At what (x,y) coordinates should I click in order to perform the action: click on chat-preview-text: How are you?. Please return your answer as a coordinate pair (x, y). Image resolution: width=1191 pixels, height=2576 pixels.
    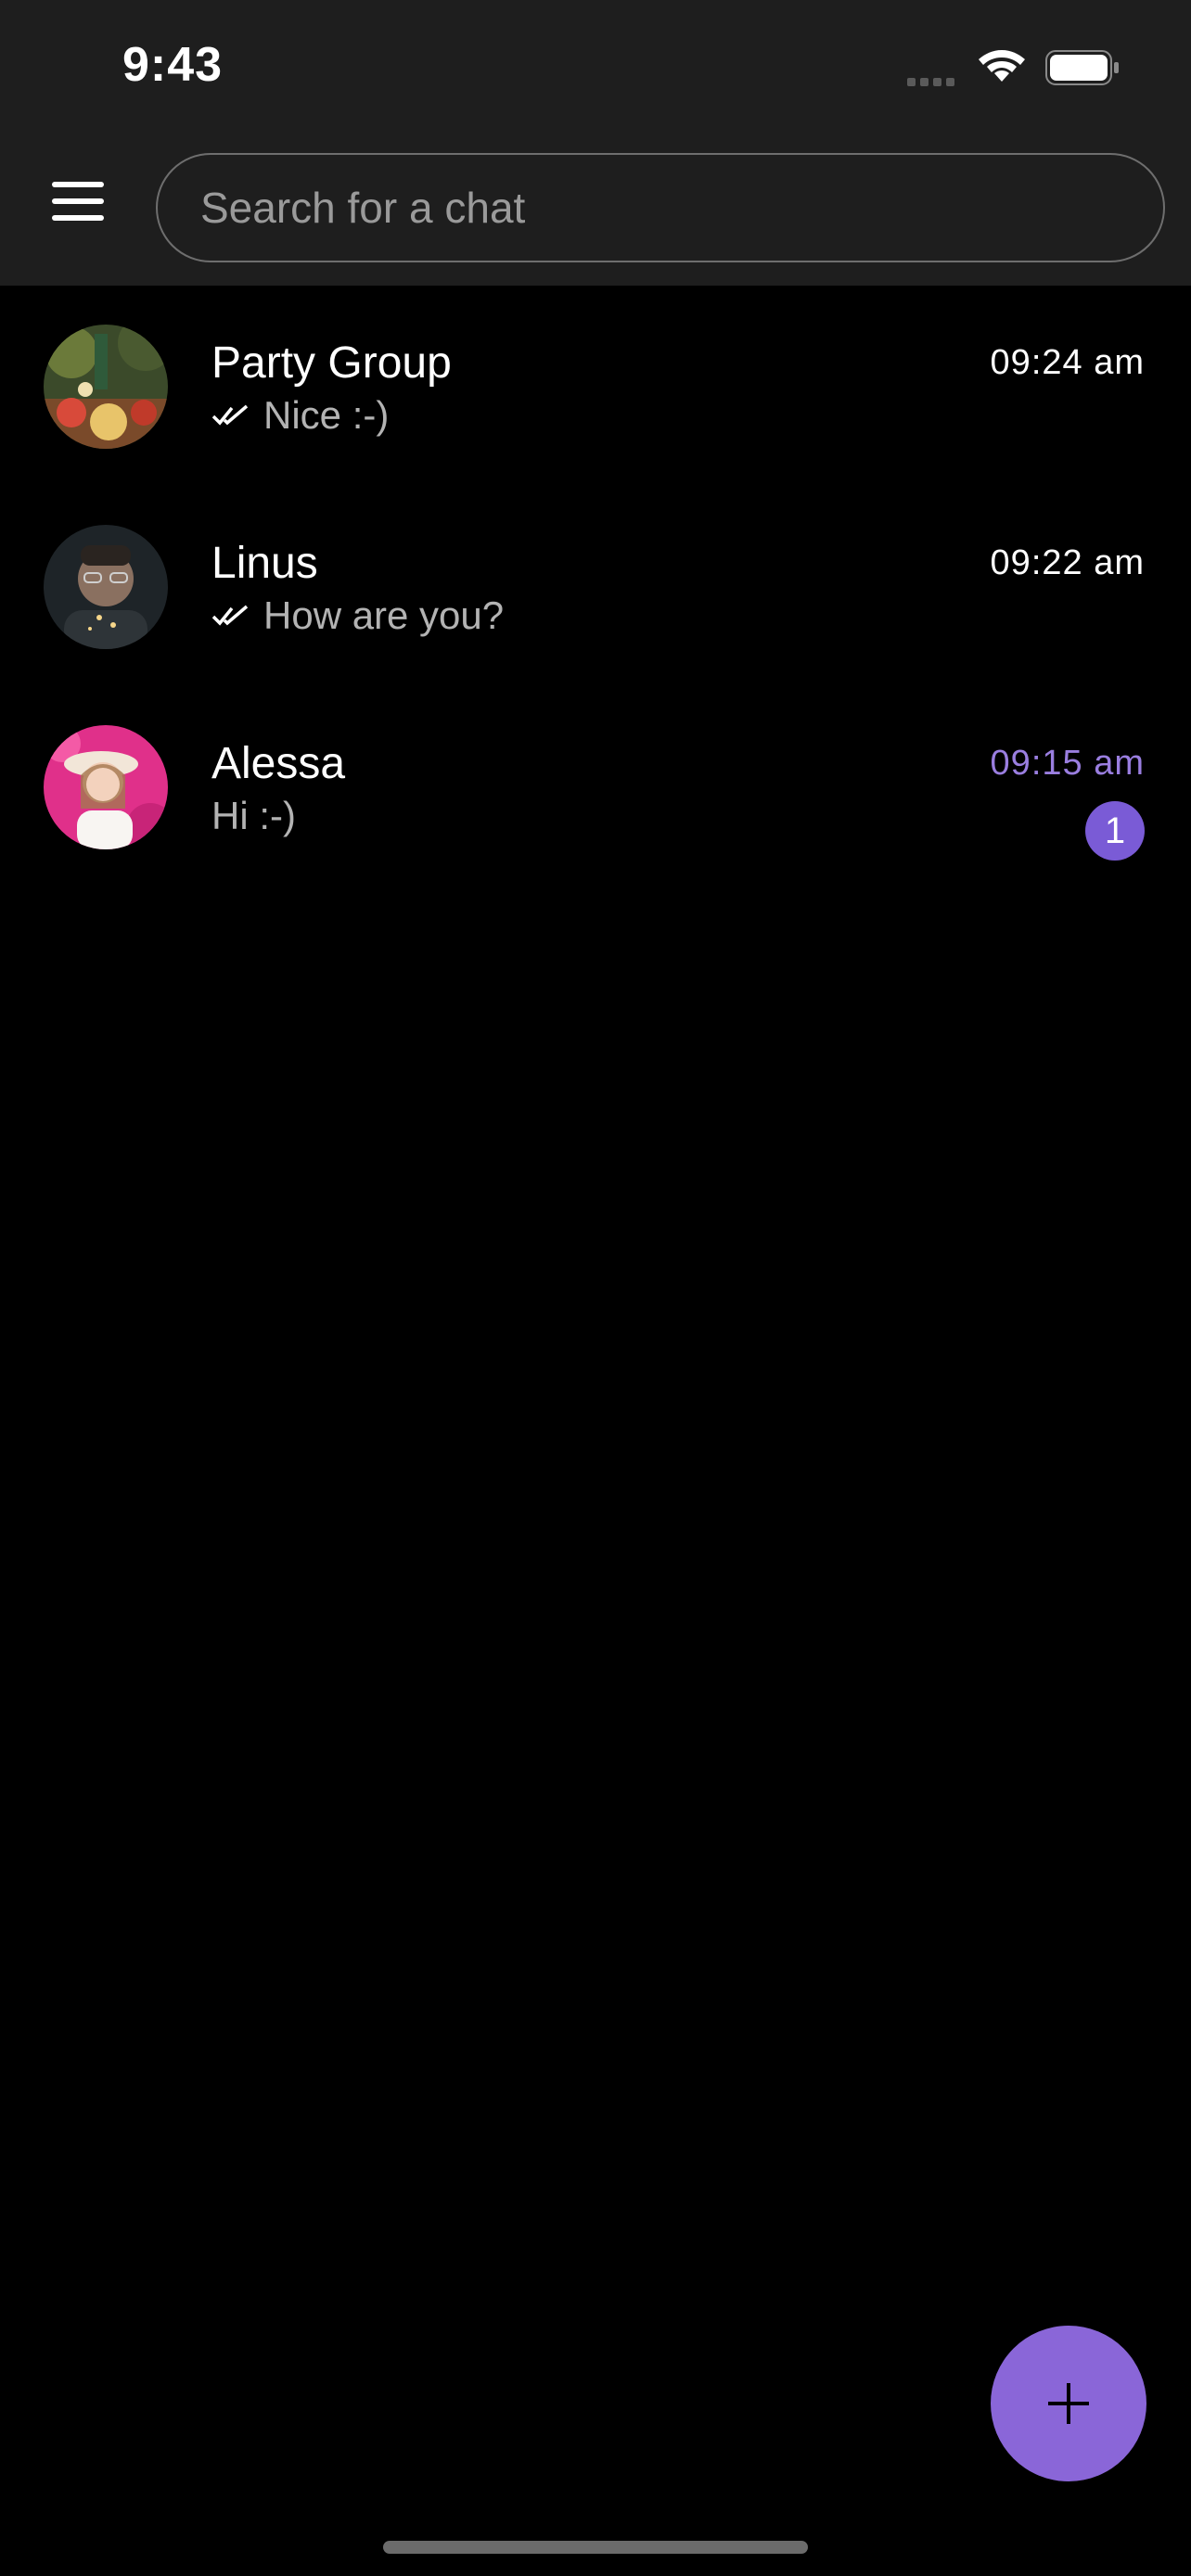
    Looking at the image, I should click on (384, 615).